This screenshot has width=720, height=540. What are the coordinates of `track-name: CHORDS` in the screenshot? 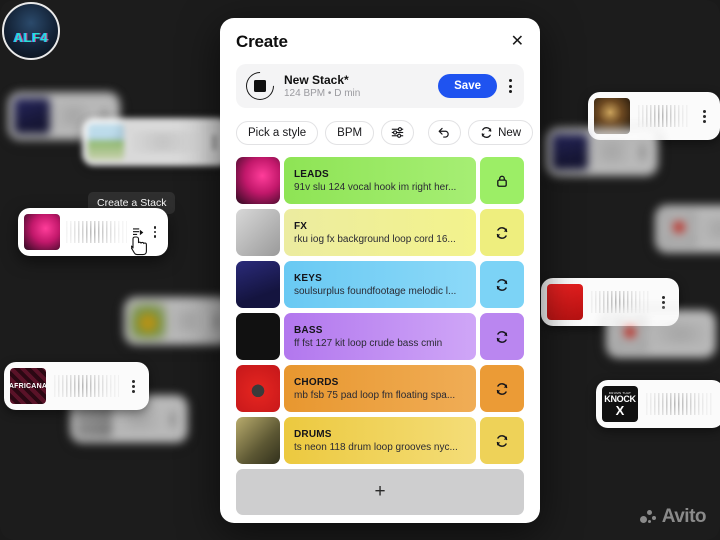 It's located at (316, 382).